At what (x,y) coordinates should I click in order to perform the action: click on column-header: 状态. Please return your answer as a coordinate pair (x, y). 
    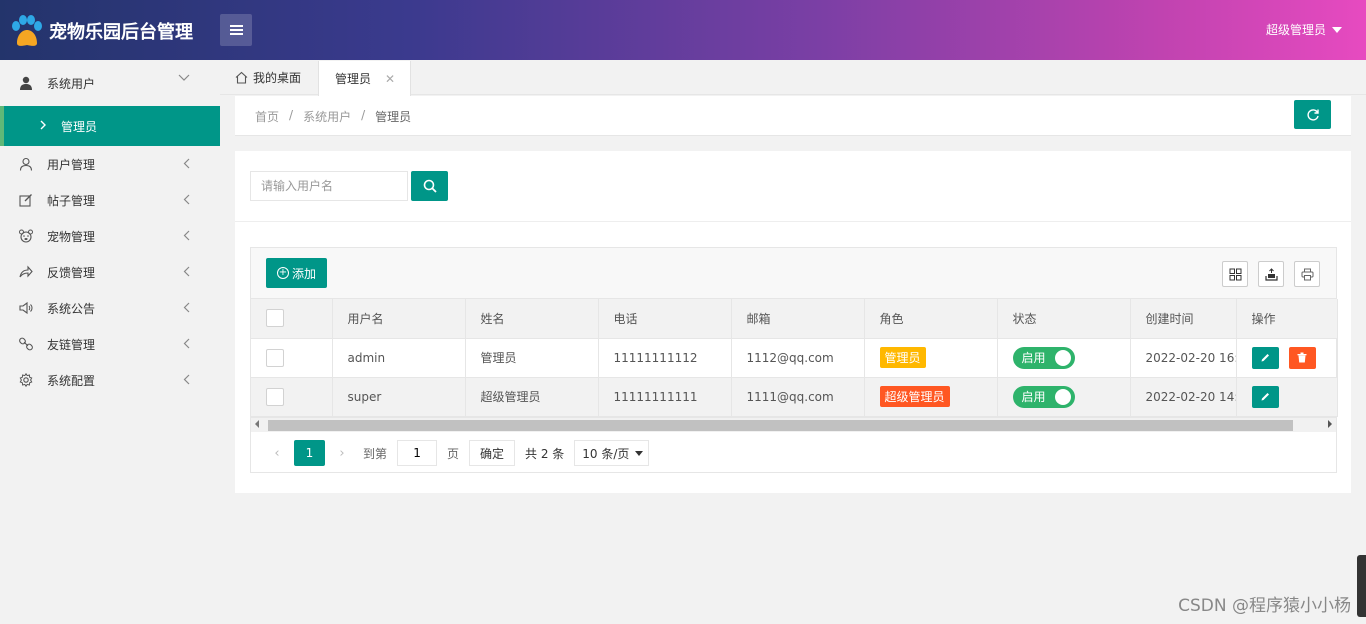
    Looking at the image, I should click on (1064, 319).